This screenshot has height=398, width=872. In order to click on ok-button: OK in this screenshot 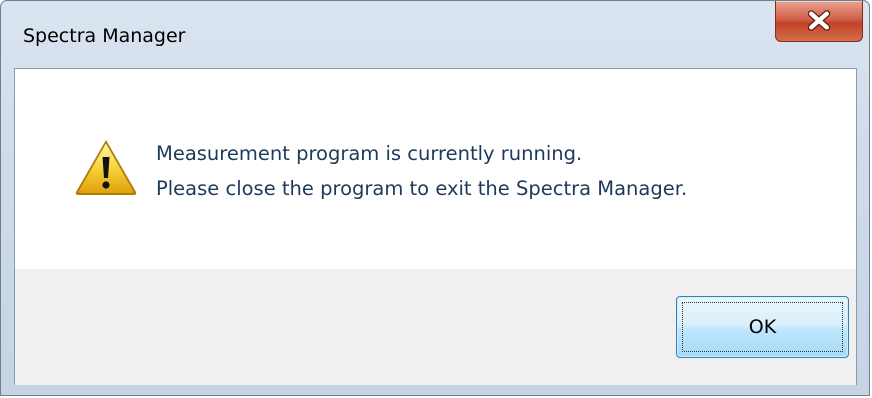, I will do `click(762, 327)`.